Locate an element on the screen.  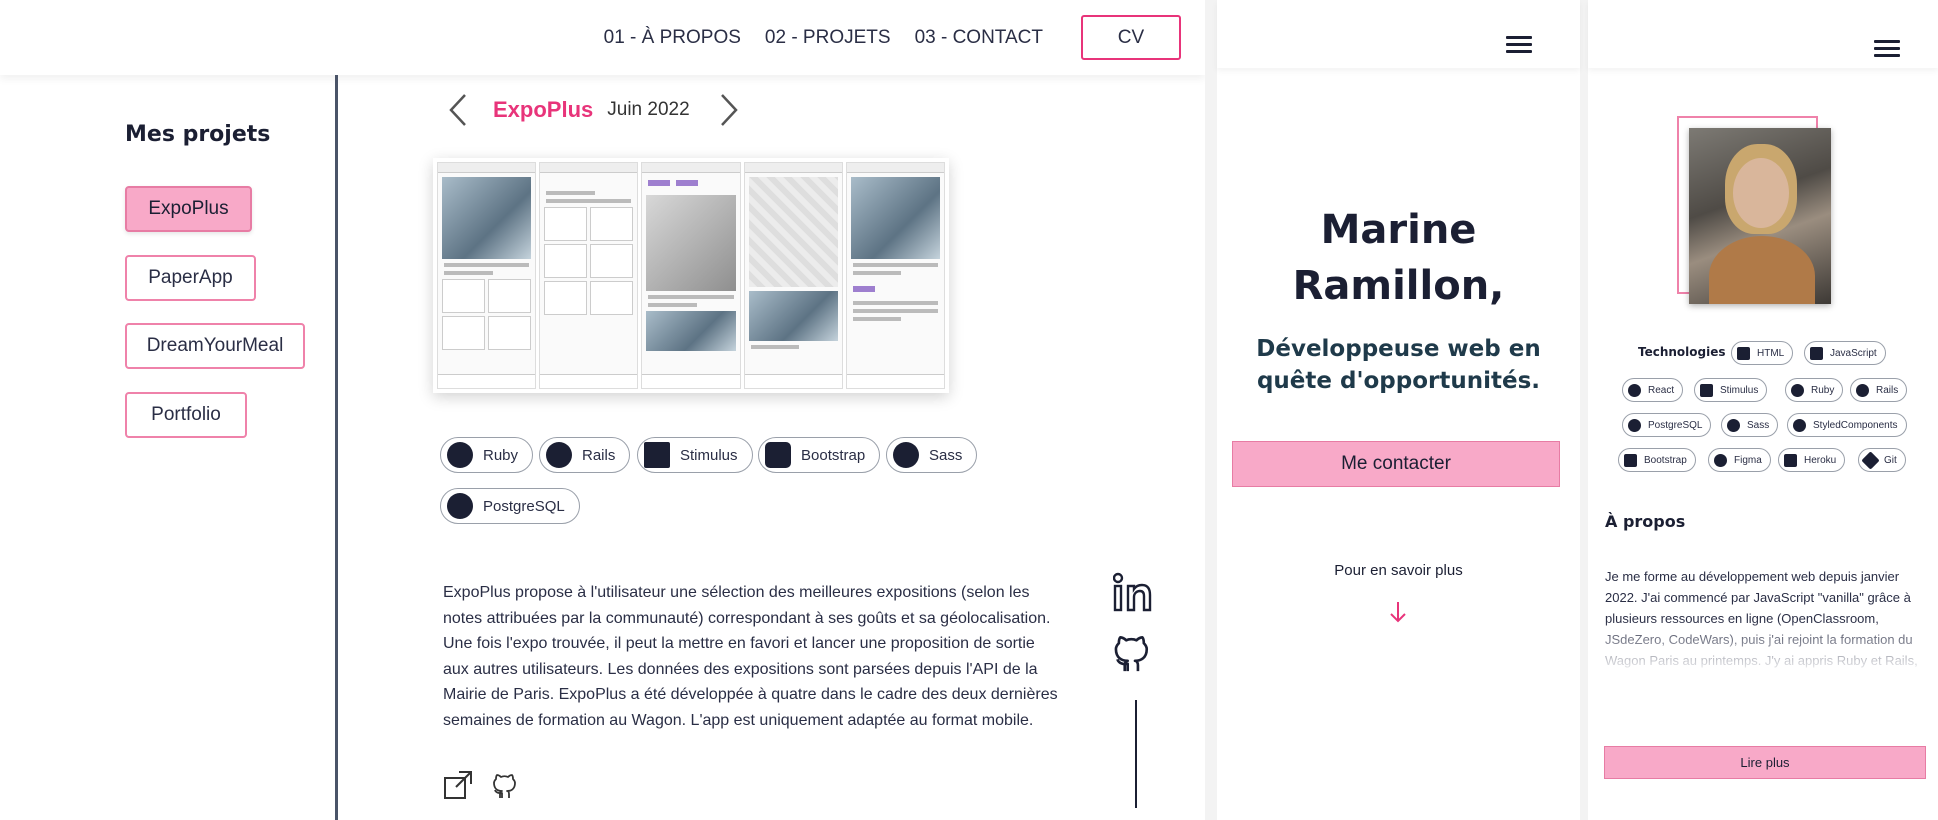
nav-link-contact: 03 - CONTACT is located at coordinates (979, 38).